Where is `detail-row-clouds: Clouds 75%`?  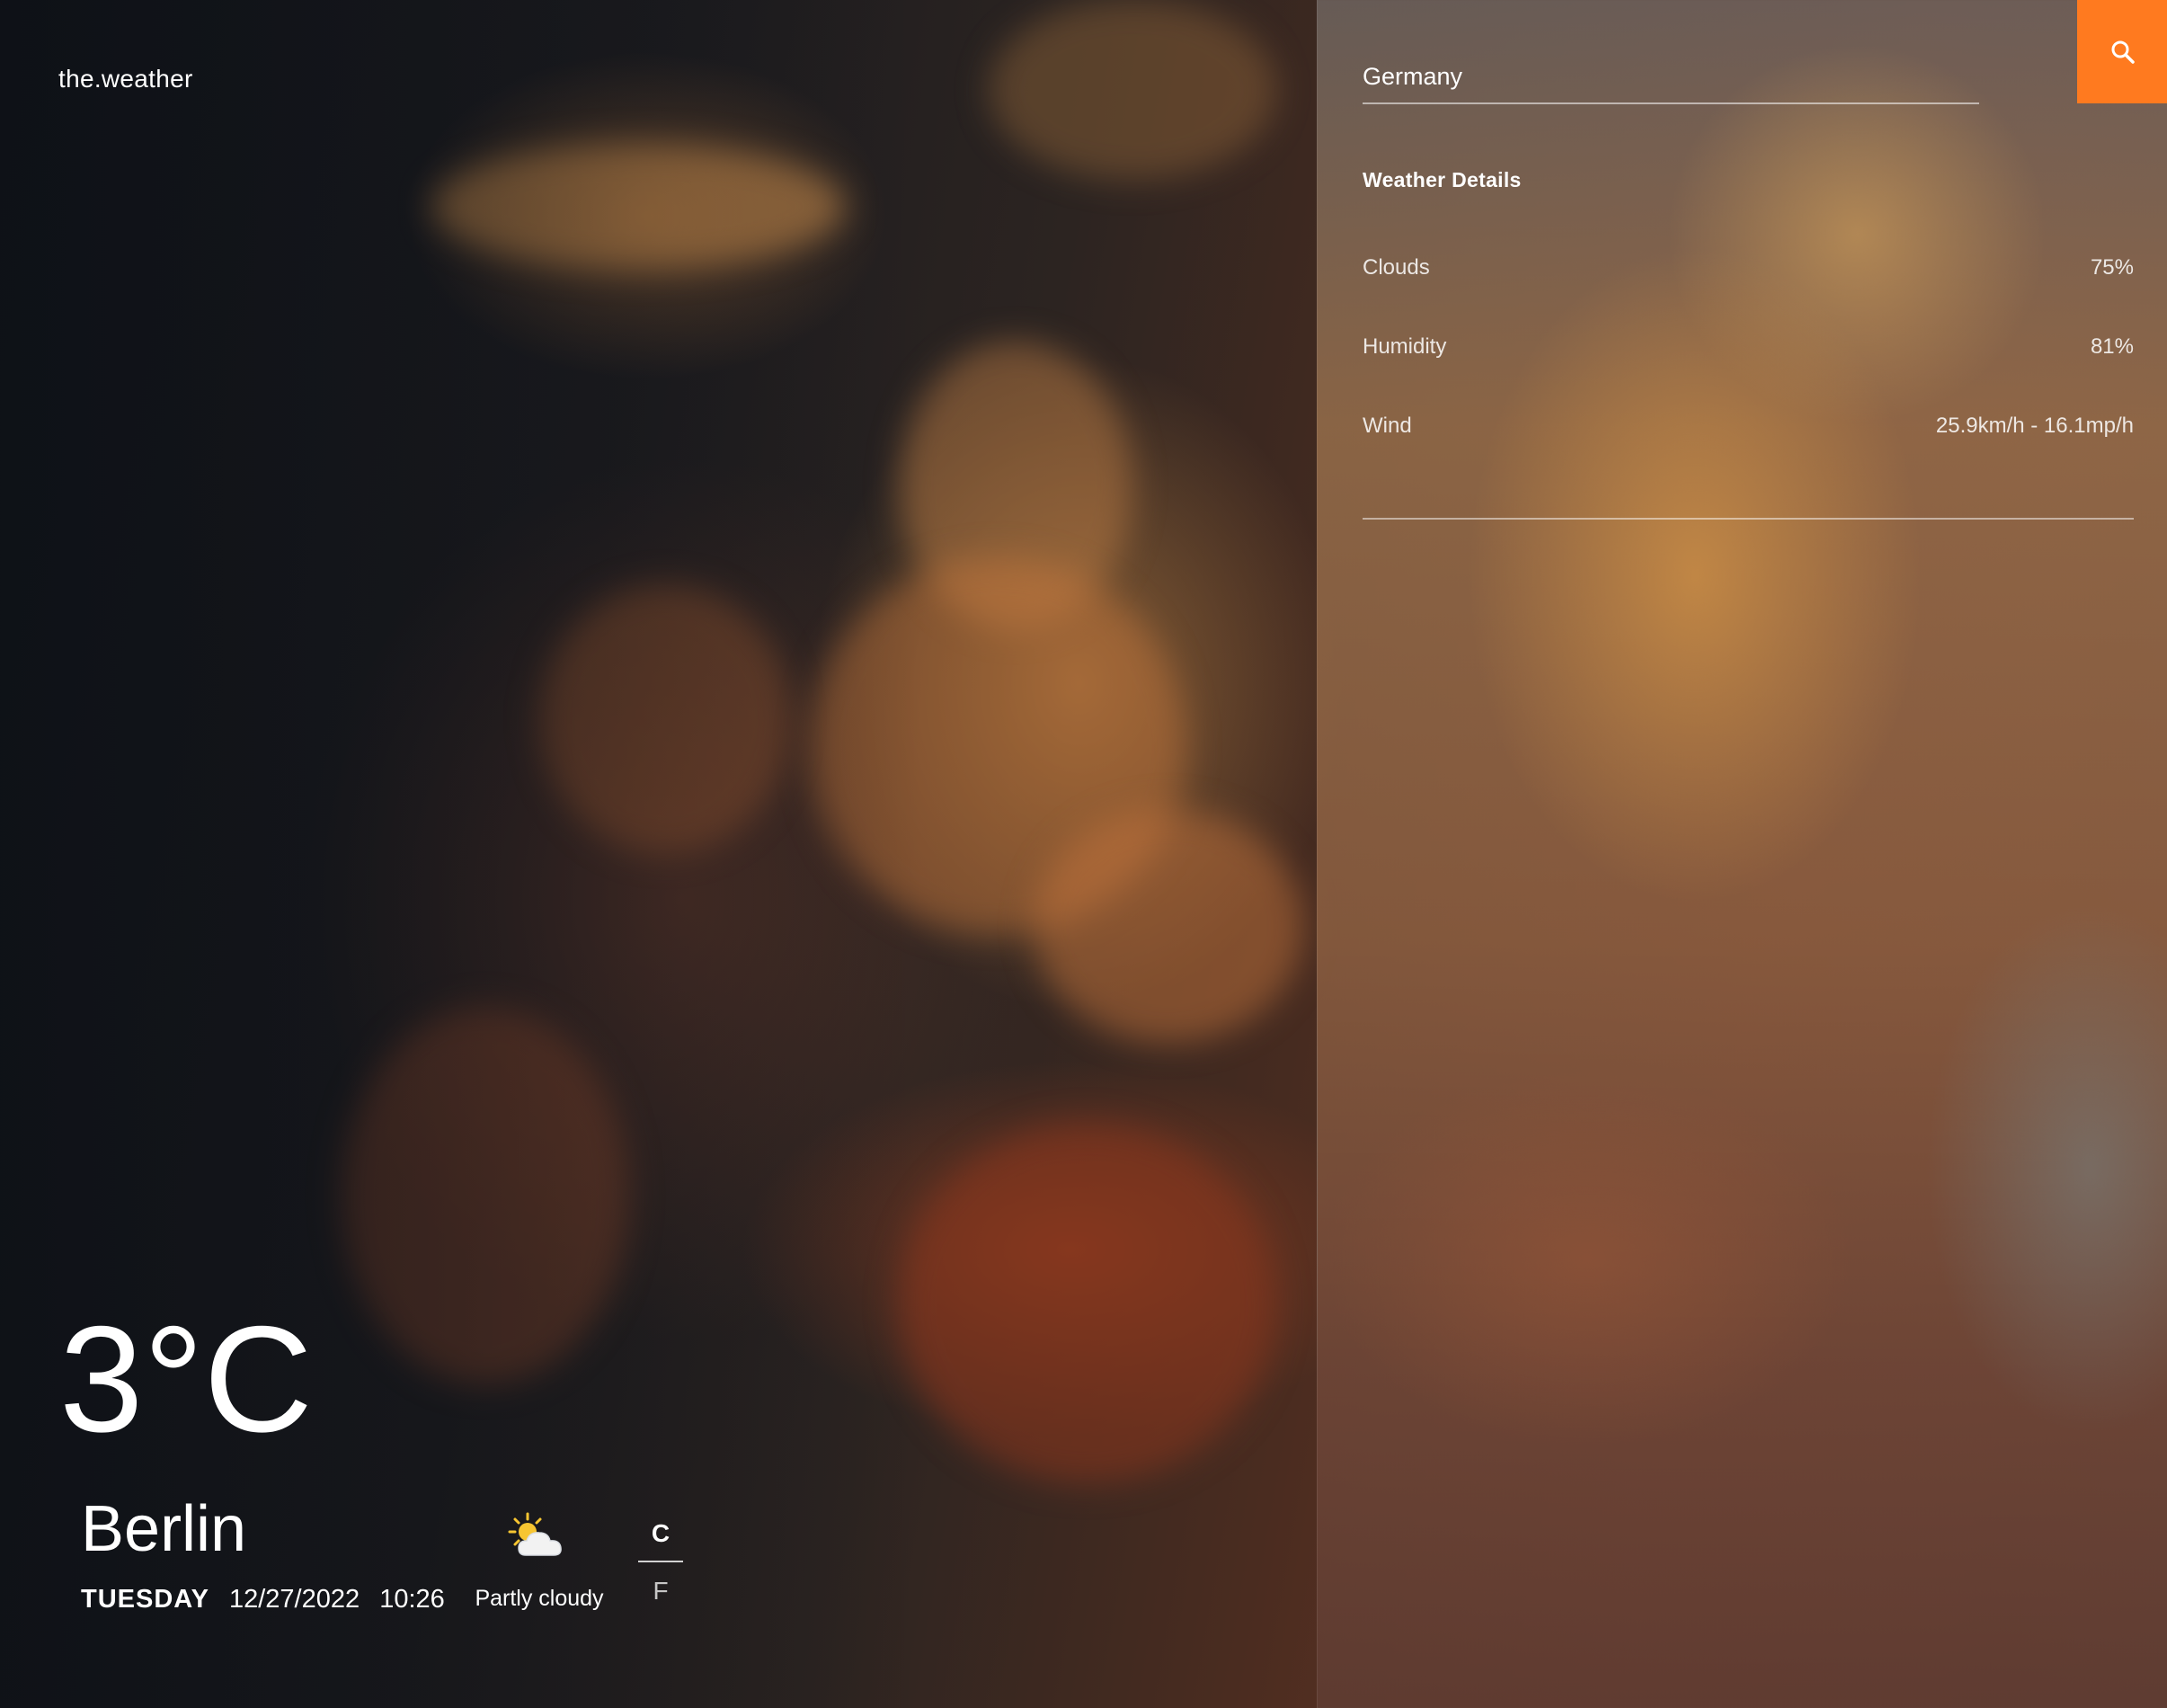
detail-row-clouds: Clouds 75% is located at coordinates (1748, 294).